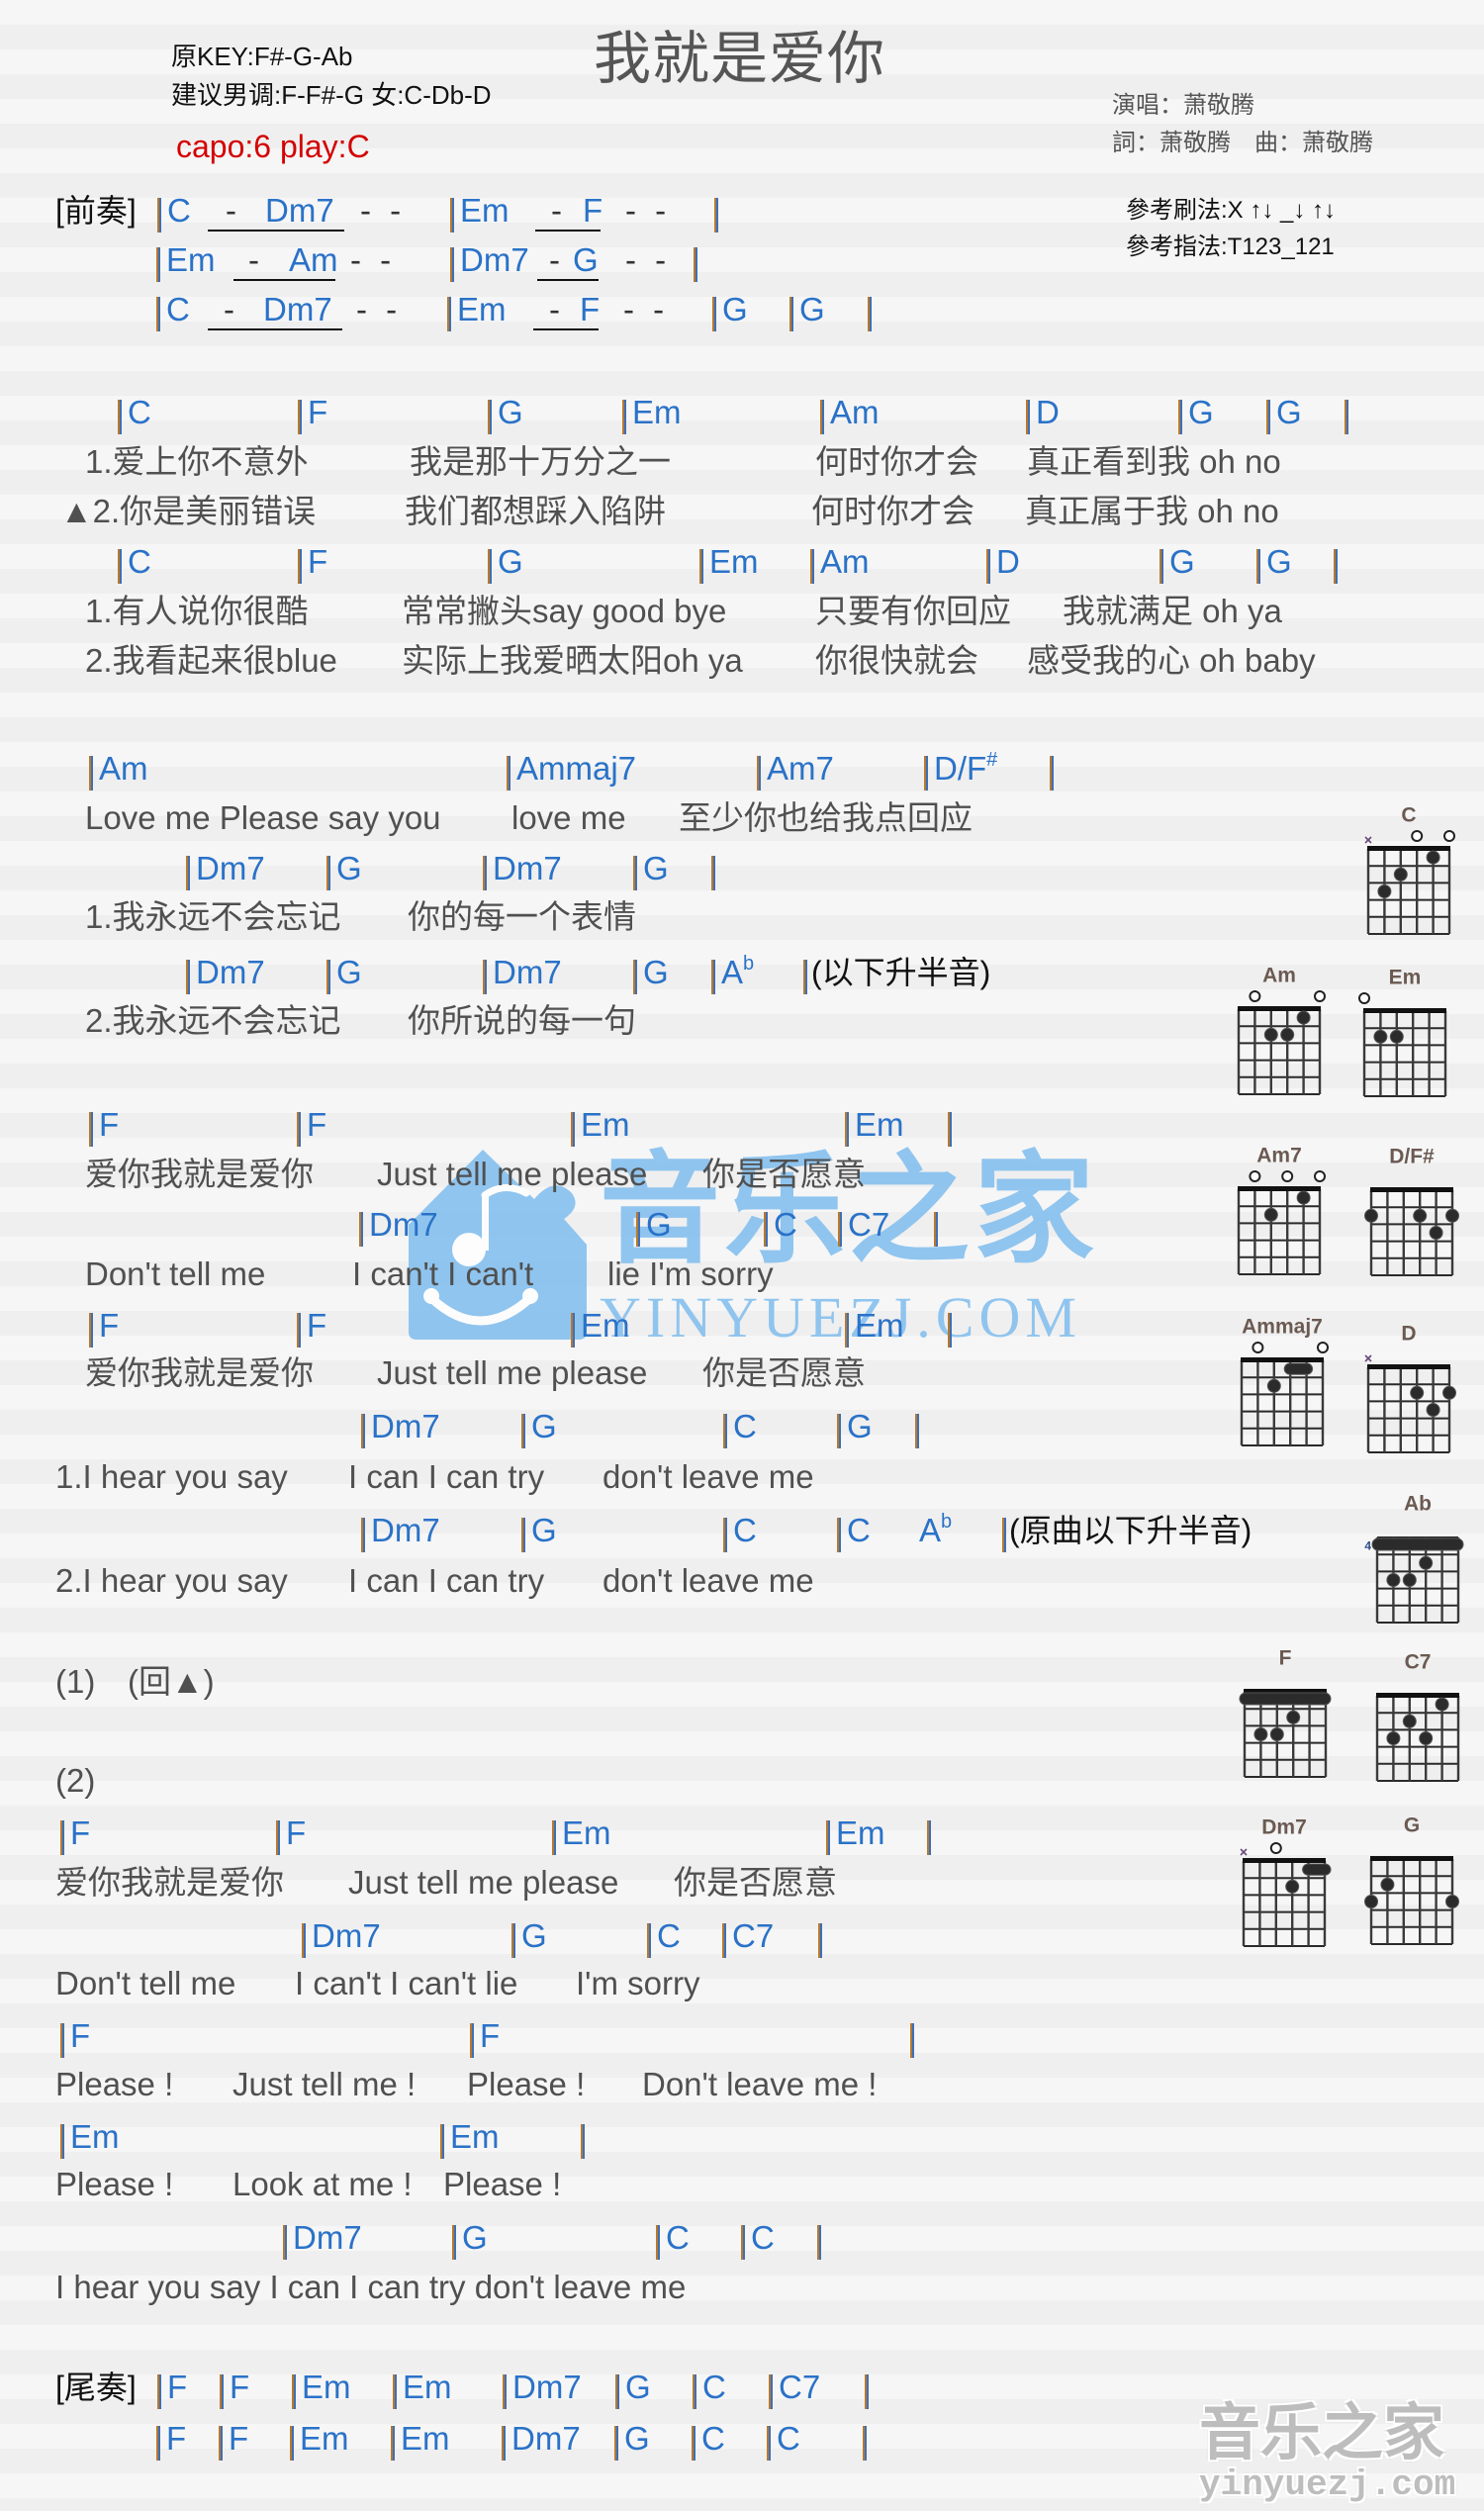 This screenshot has width=1484, height=2511. What do you see at coordinates (1418, 1505) in the screenshot?
I see `chord-diagram-label: Ab` at bounding box center [1418, 1505].